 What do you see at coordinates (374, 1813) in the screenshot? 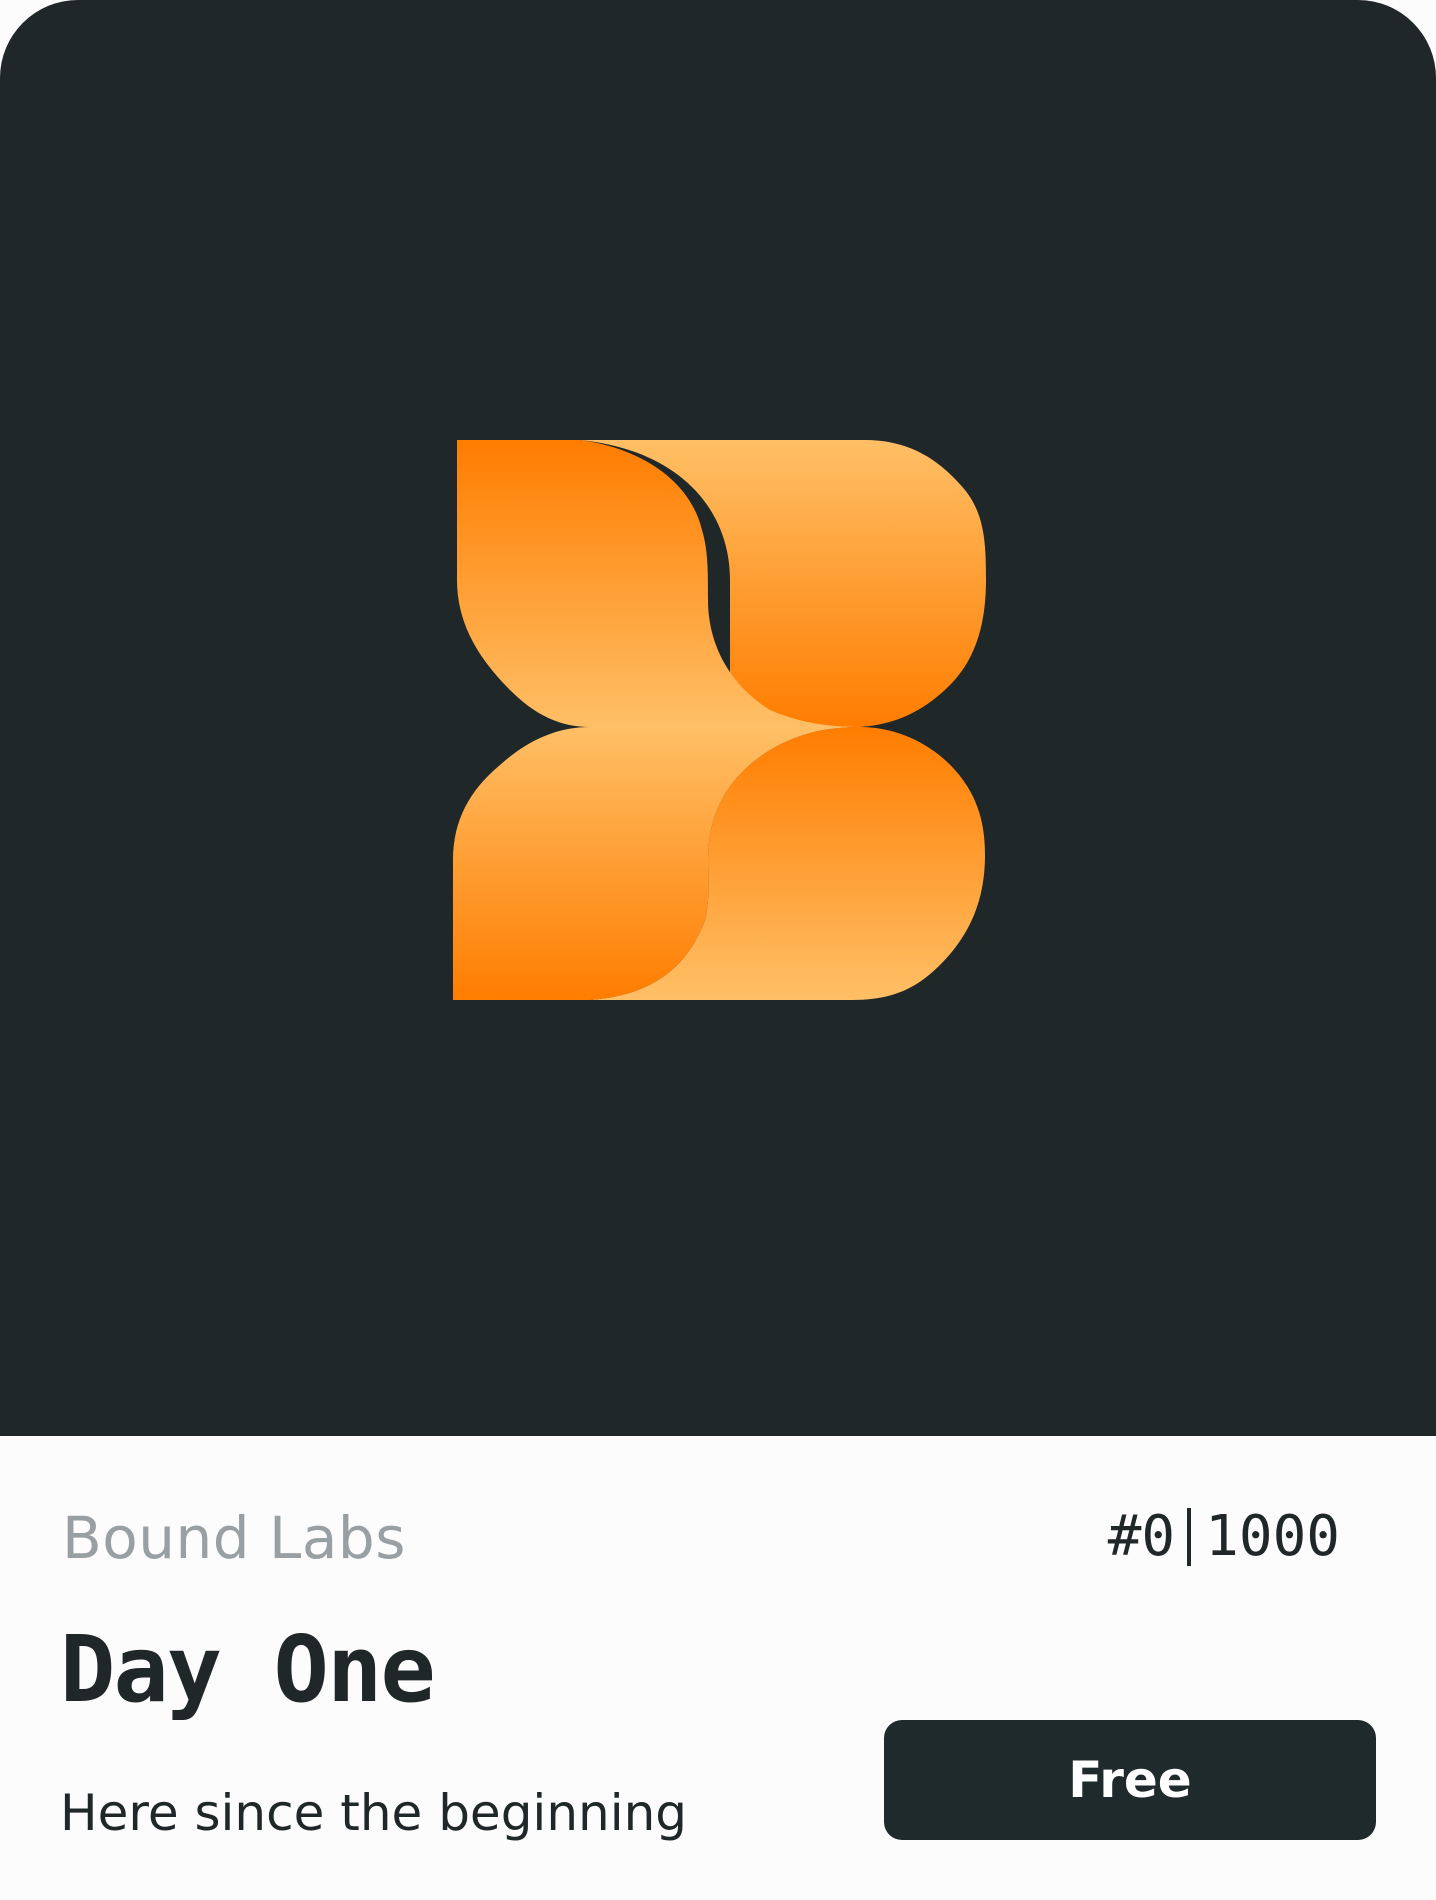
I see `item-description: Here since the beginning` at bounding box center [374, 1813].